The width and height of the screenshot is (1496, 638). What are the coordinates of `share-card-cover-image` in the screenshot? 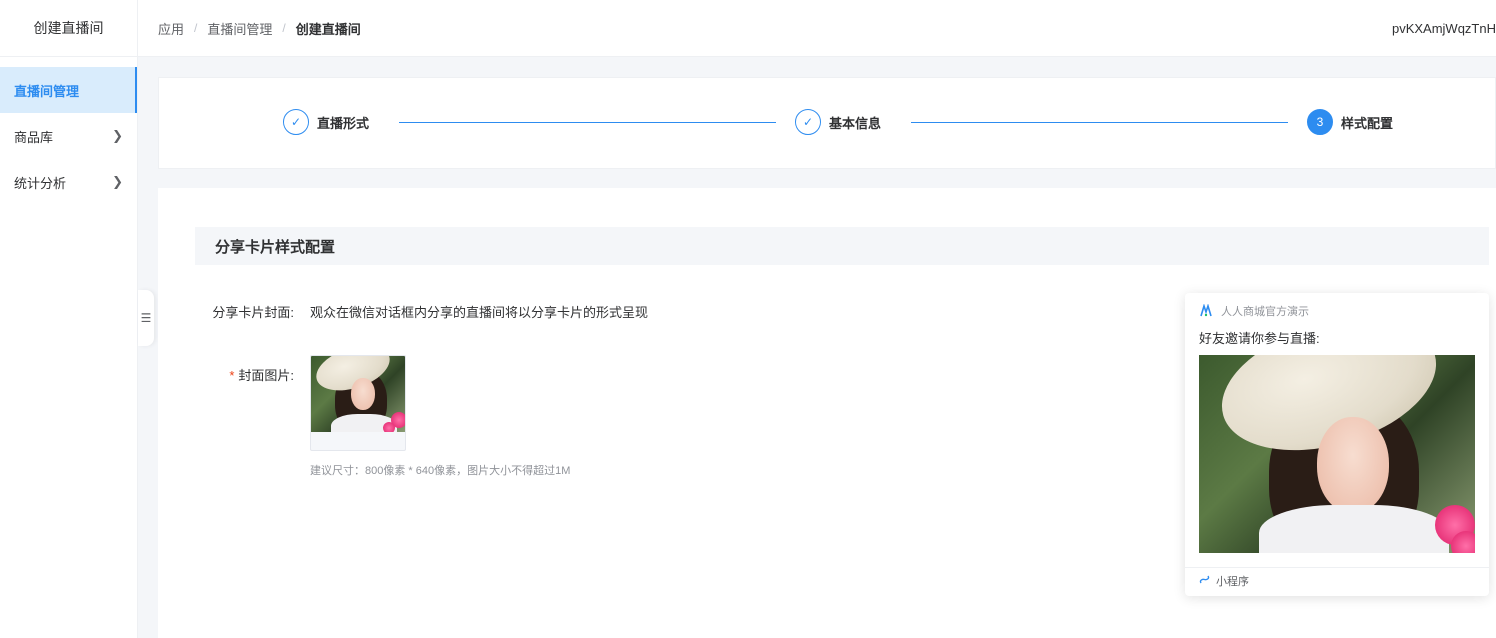 It's located at (1337, 454).